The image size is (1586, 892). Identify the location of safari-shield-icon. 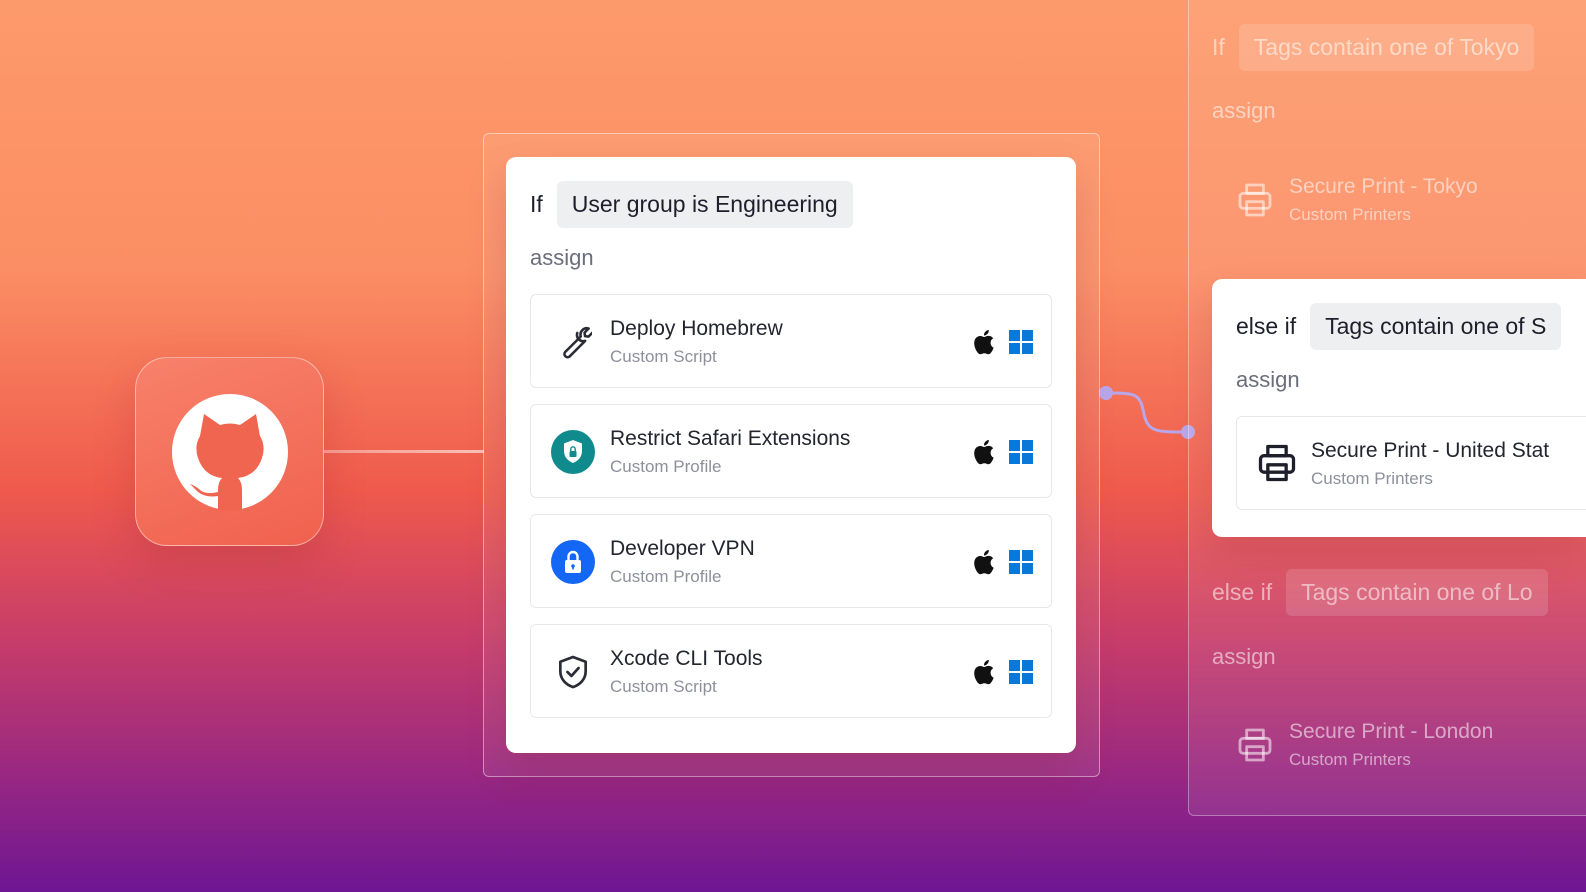
(573, 452).